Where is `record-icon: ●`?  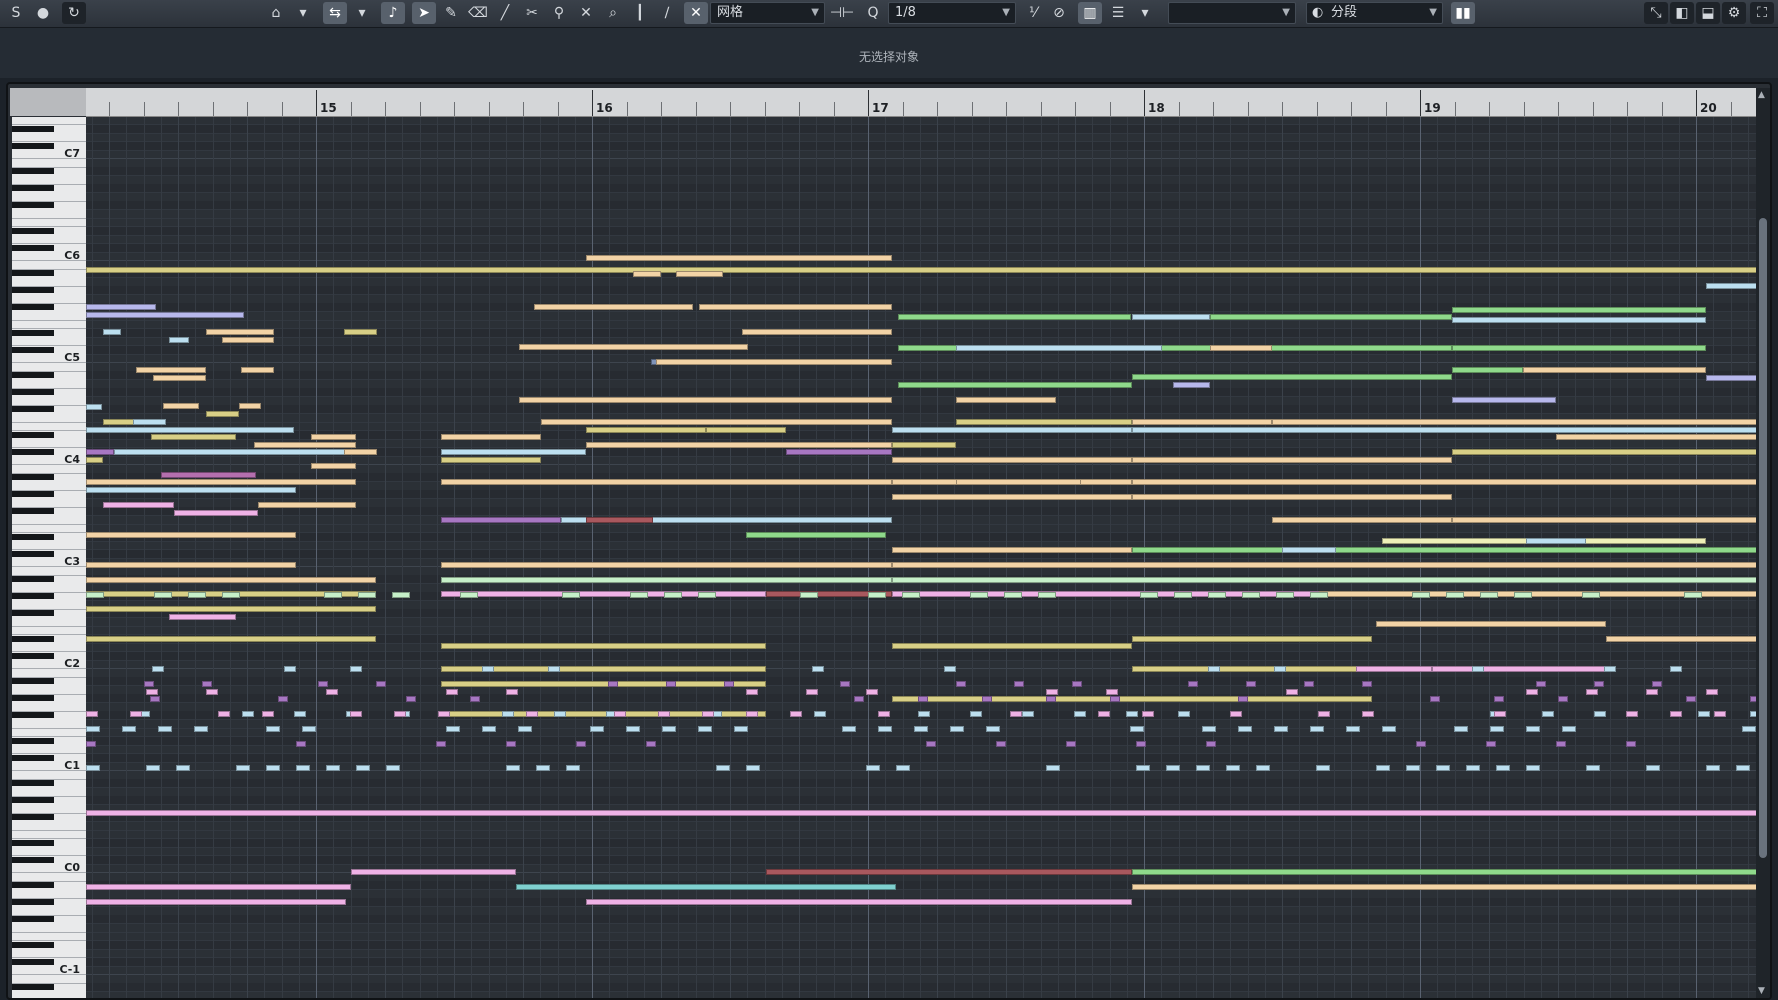 record-icon: ● is located at coordinates (43, 13).